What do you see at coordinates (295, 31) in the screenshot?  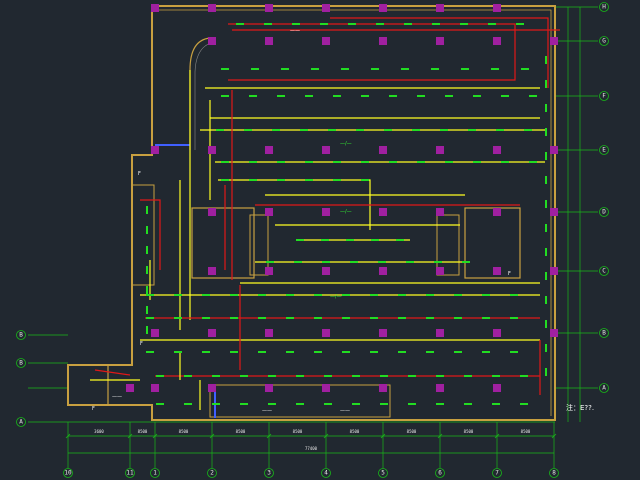 I see `zone-label-4: ——` at bounding box center [295, 31].